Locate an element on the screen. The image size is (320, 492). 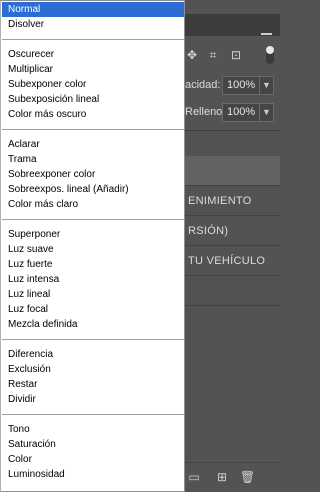
blend-mode-item: Tono is located at coordinates (93, 429).